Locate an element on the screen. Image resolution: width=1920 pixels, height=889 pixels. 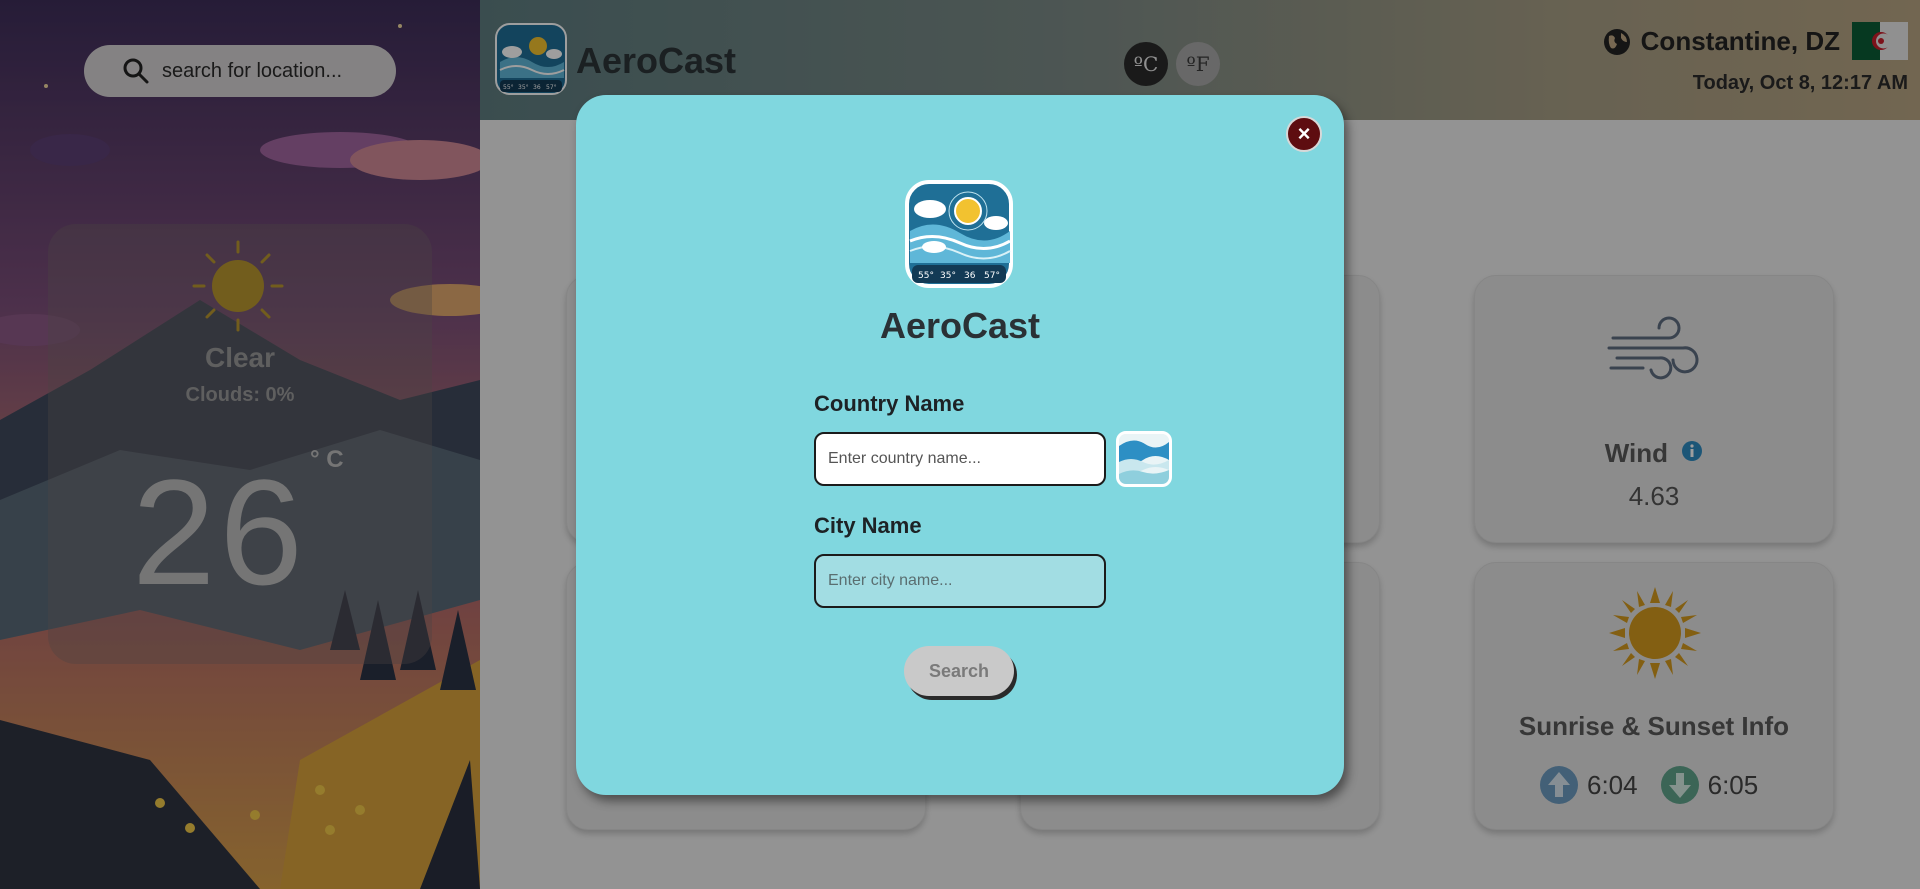
search-button: Search is located at coordinates (959, 671).